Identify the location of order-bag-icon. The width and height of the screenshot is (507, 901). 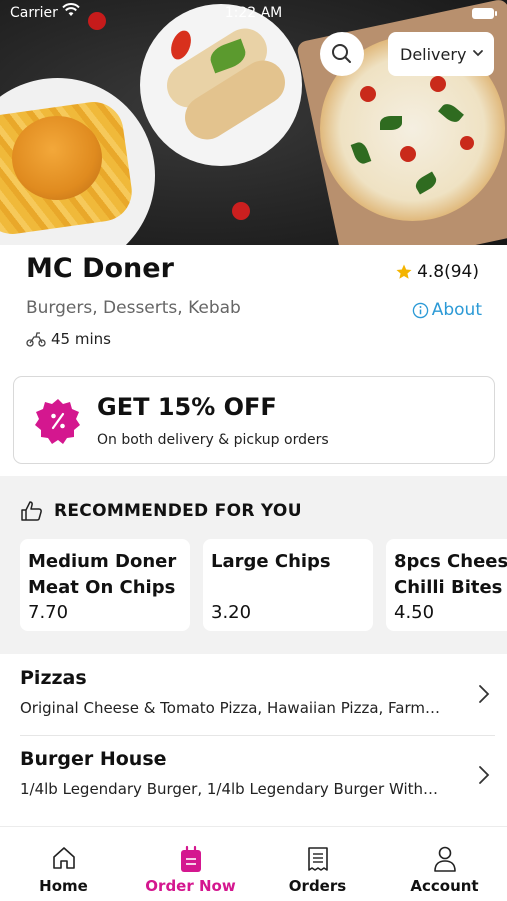
(190, 858).